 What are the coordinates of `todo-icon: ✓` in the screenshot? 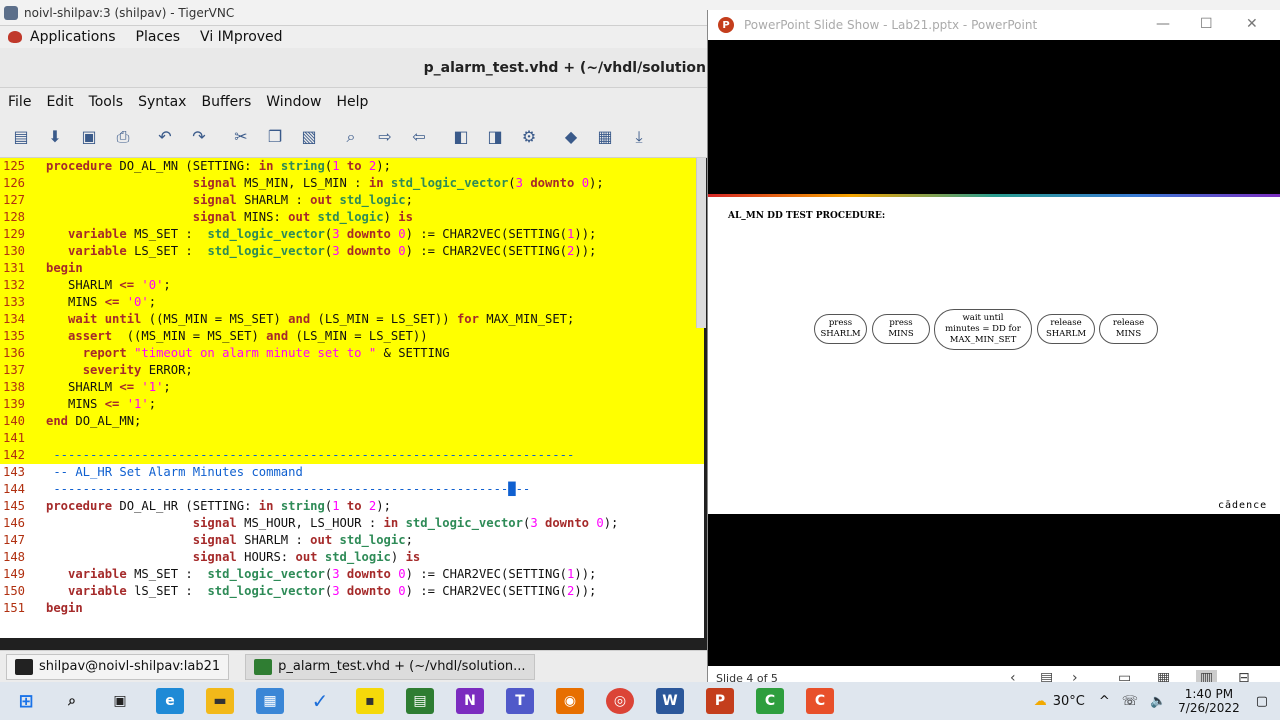 It's located at (320, 701).